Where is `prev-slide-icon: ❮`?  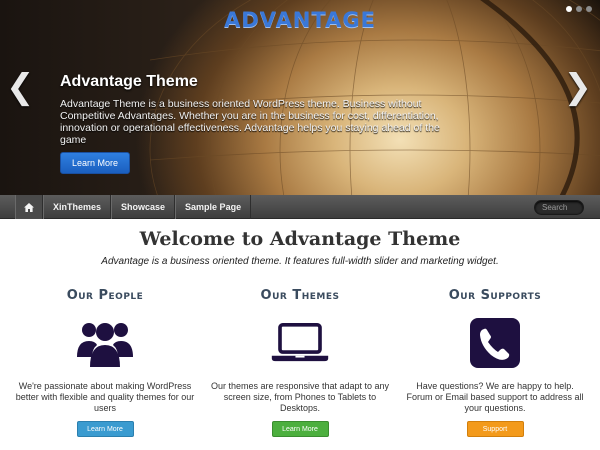 prev-slide-icon: ❮ is located at coordinates (20, 87).